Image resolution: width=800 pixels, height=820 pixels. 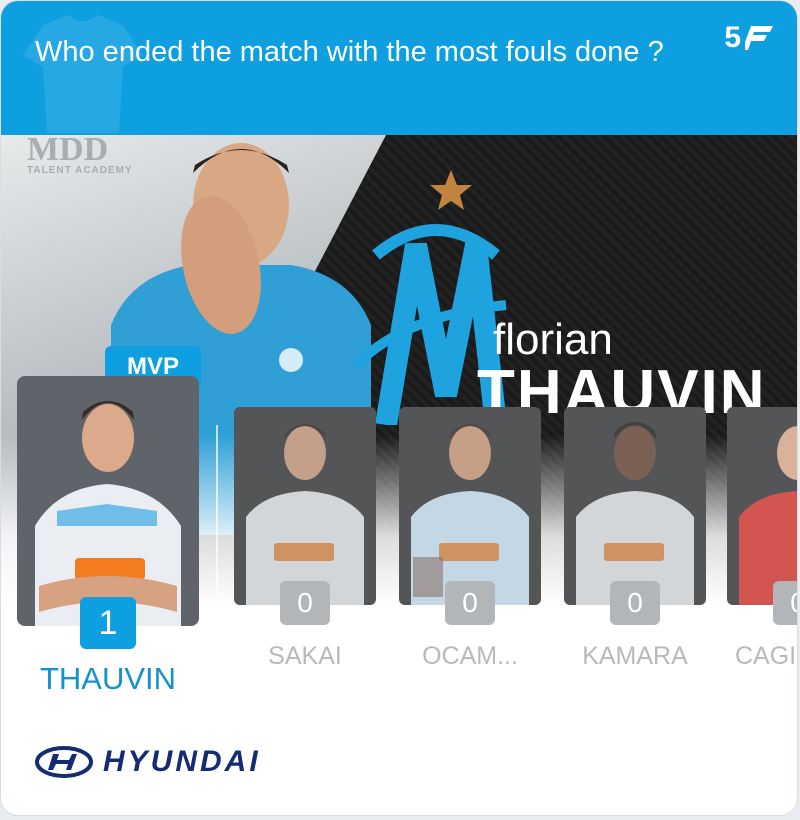 I want to click on mvp-divider, so click(x=217, y=511).